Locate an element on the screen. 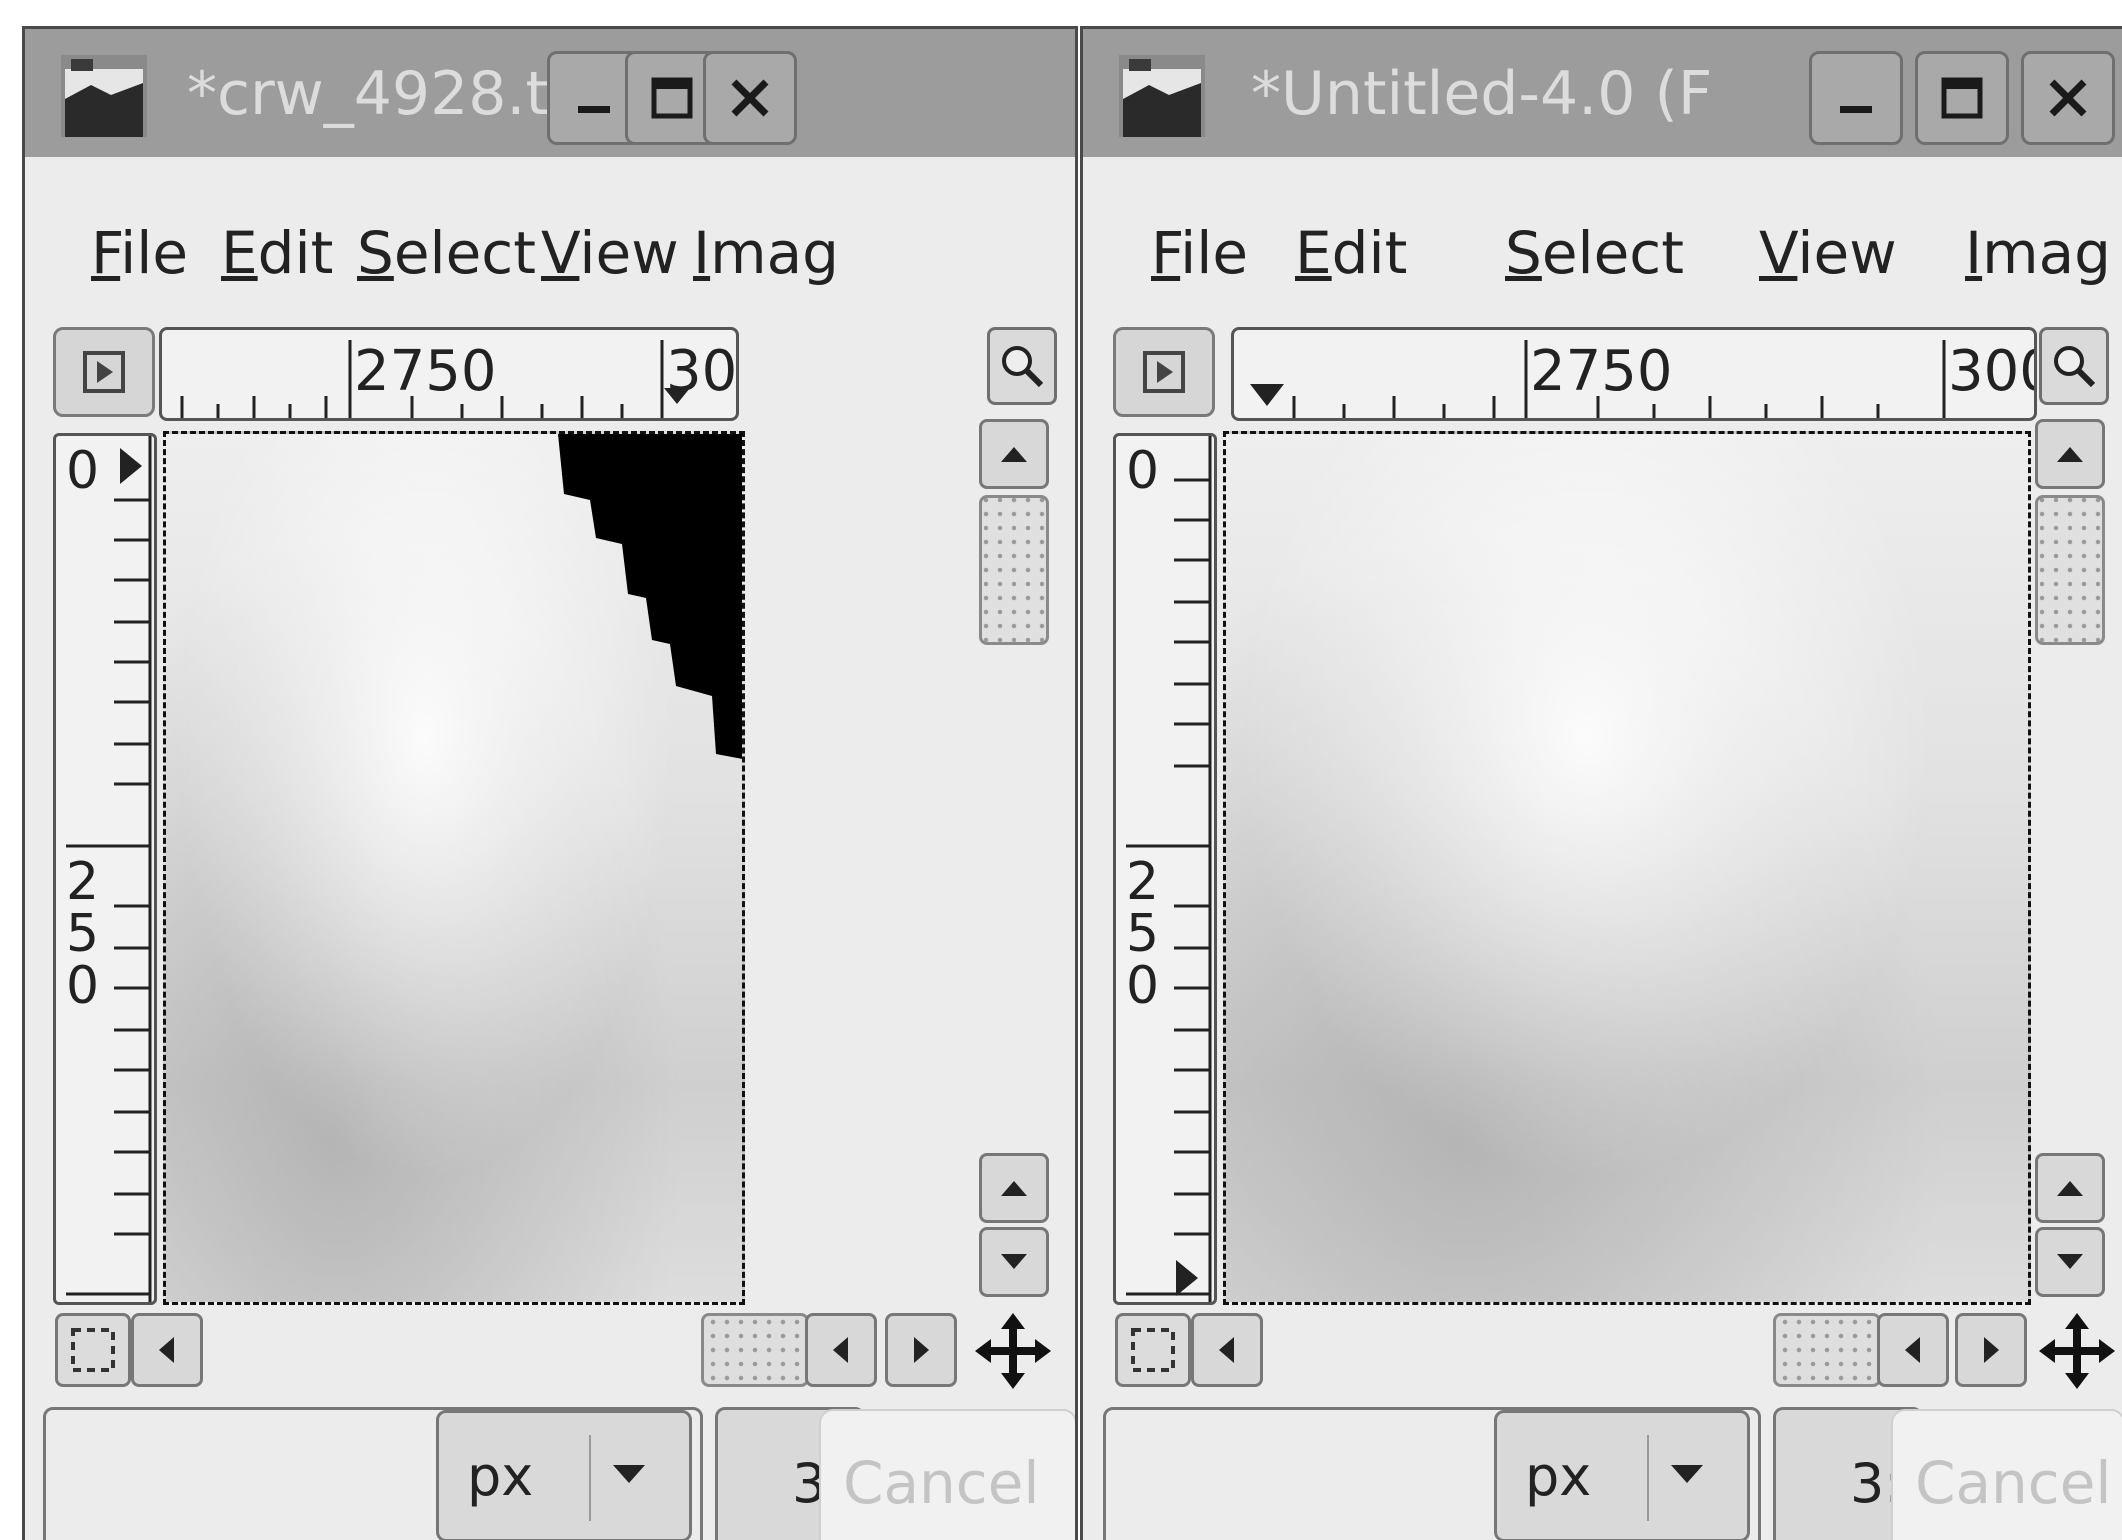 The image size is (2122, 1540). title-bar: *crw_4928.tif-: is located at coordinates (550, 93).